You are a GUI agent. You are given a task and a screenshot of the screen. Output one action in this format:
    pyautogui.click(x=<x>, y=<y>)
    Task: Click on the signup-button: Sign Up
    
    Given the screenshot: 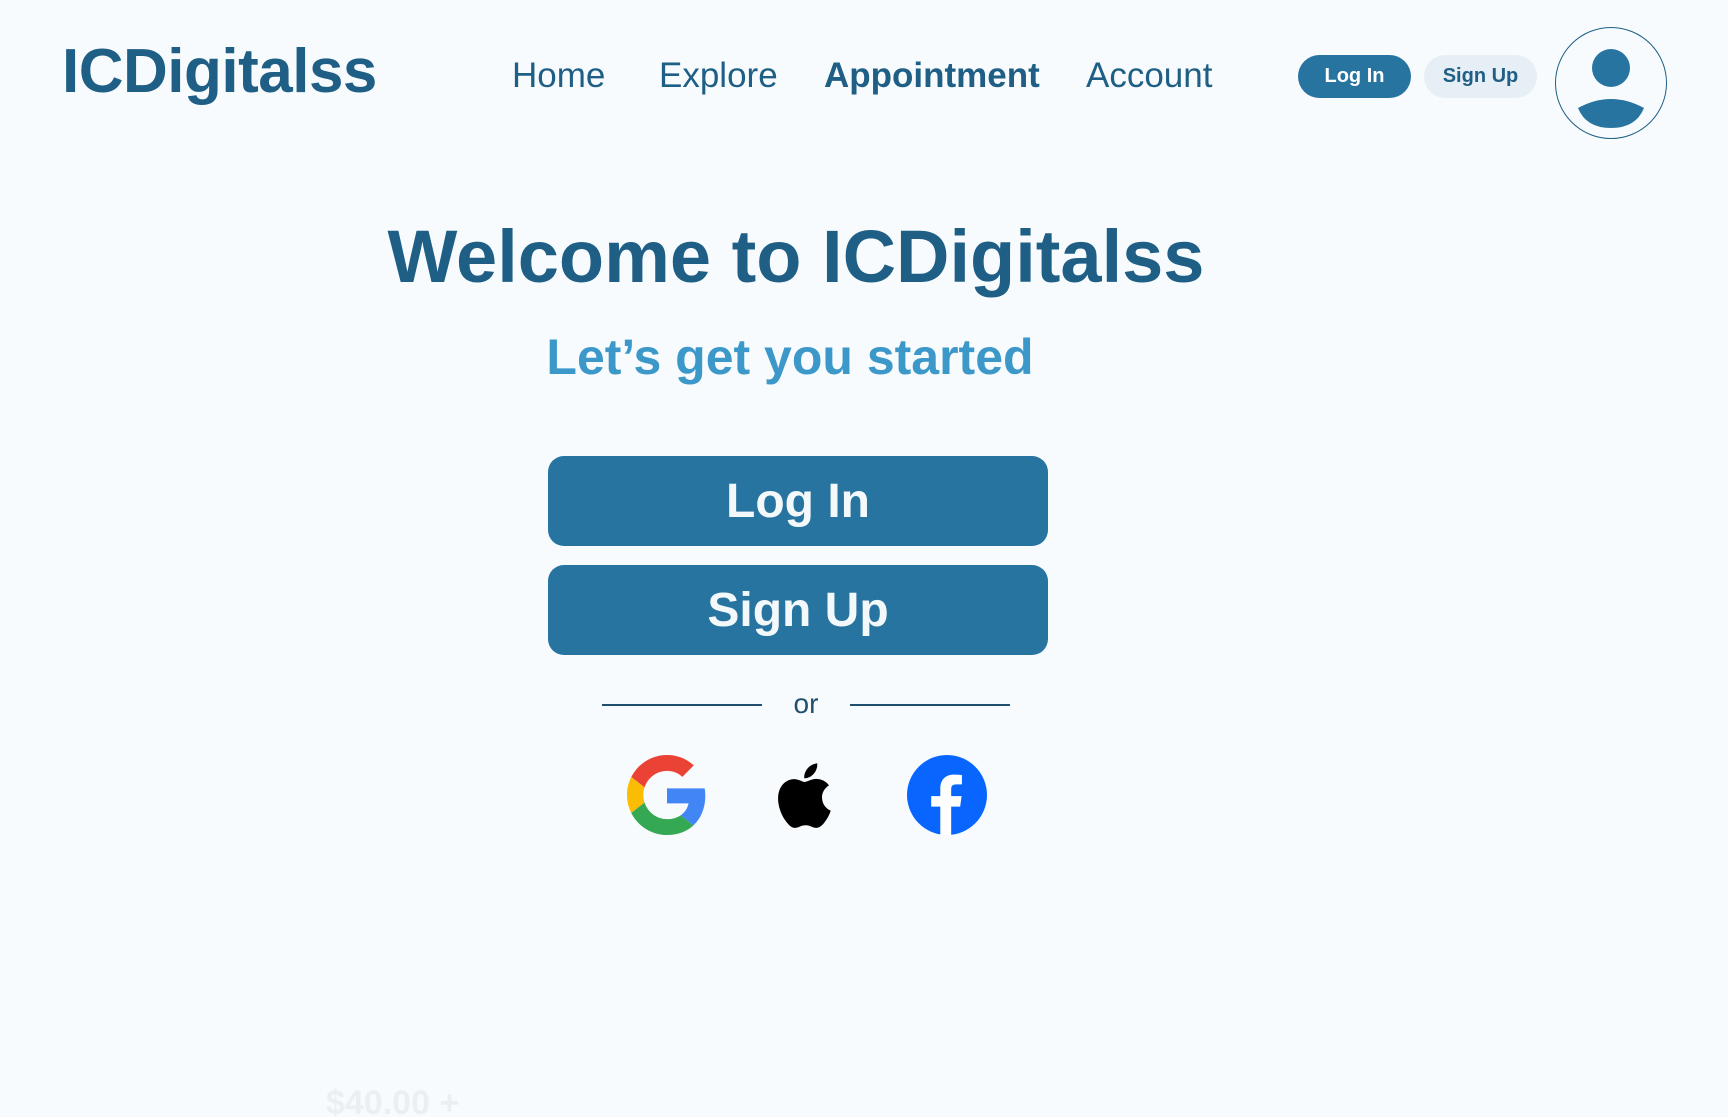 What is the action you would take?
    pyautogui.click(x=798, y=610)
    